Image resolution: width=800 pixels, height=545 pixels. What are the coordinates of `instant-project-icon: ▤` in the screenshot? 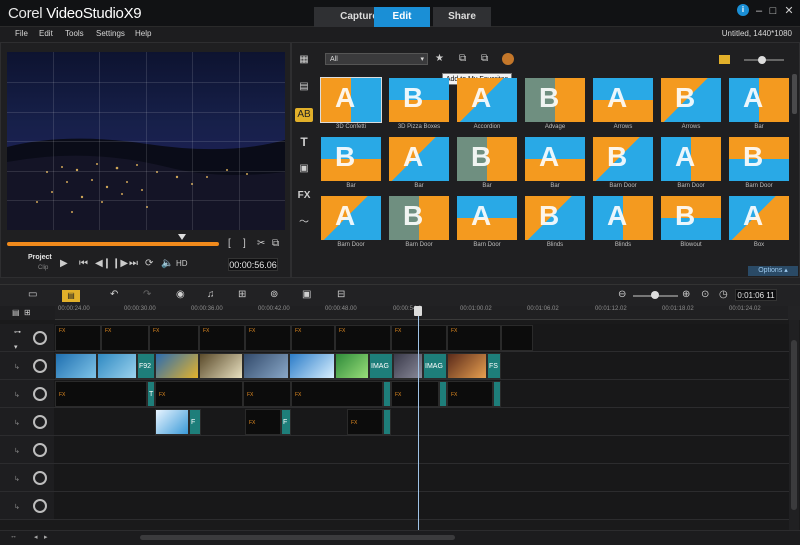 It's located at (304, 87).